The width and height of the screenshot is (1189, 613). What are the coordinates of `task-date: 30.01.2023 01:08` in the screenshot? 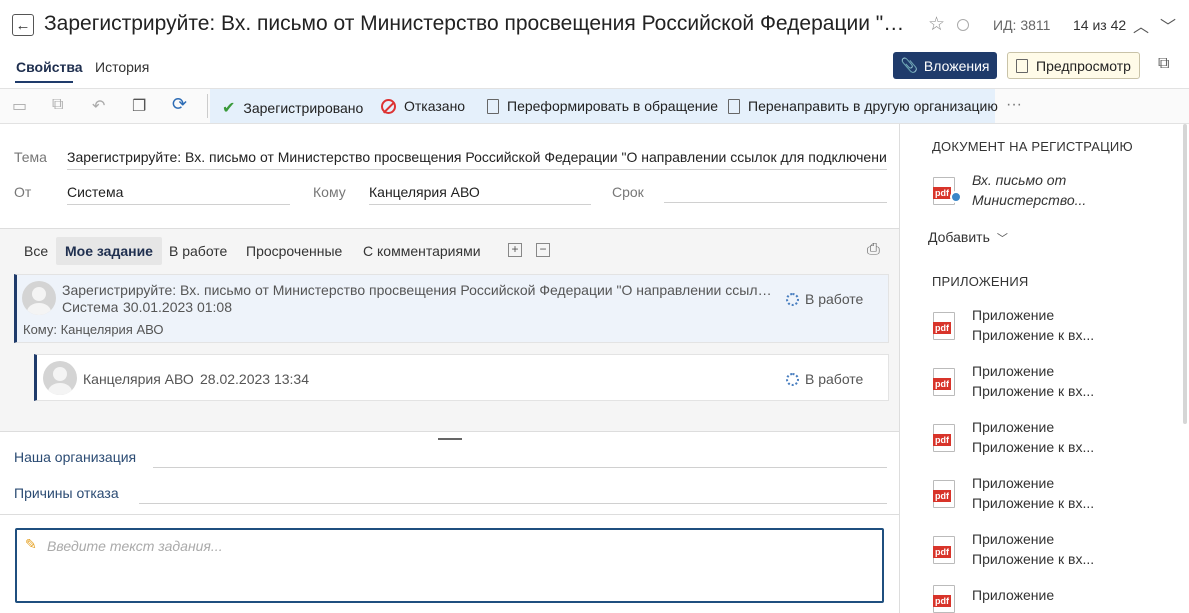 It's located at (177, 307).